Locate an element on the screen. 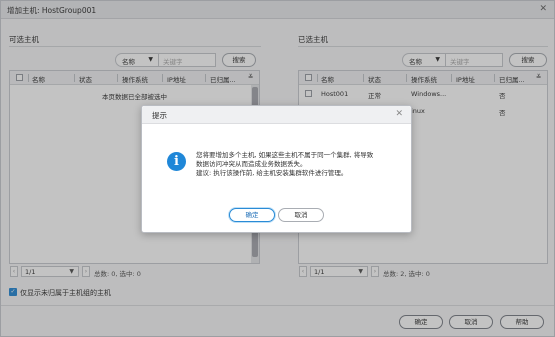  info-icon: i is located at coordinates (176, 161).